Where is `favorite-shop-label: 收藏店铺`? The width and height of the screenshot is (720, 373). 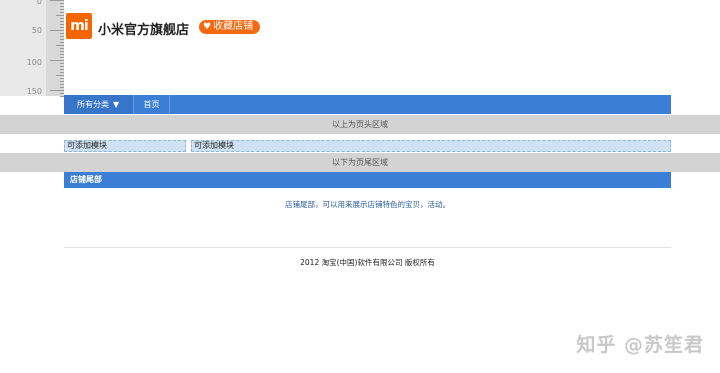
favorite-shop-label: 收藏店铺 is located at coordinates (233, 26).